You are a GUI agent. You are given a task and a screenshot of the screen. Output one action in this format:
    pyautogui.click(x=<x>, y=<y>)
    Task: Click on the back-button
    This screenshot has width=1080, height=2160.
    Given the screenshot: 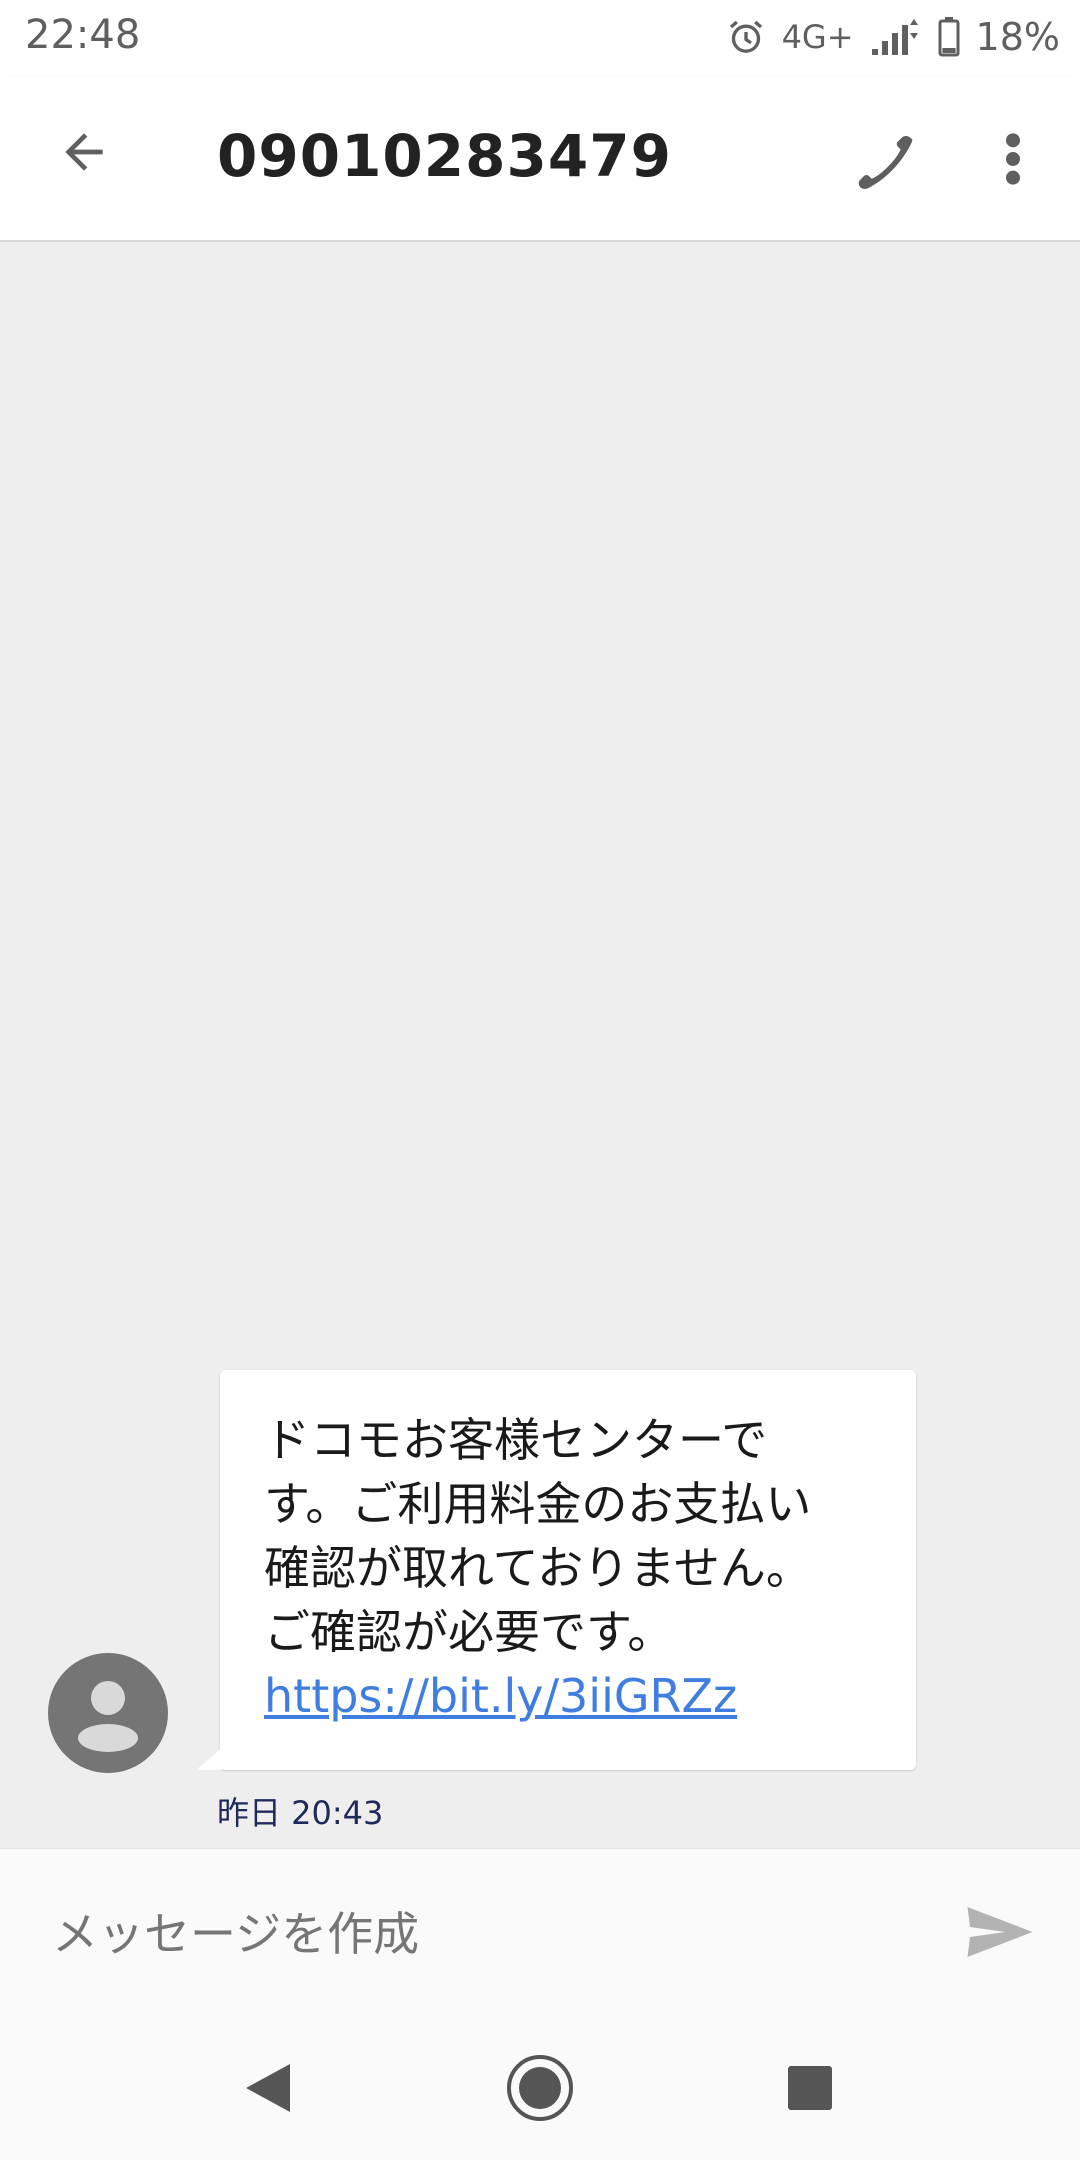 What is the action you would take?
    pyautogui.click(x=84, y=154)
    